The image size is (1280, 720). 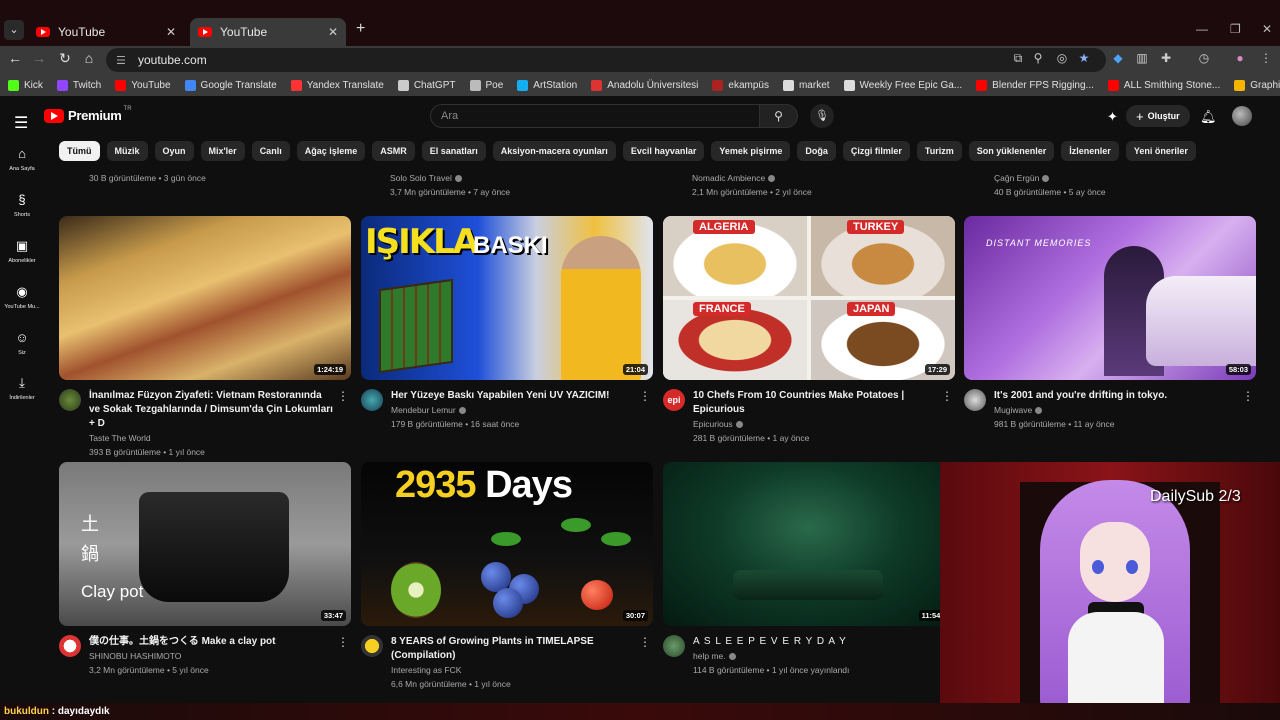 What do you see at coordinates (205, 544) in the screenshot?
I see `video-thumbnail: 土 鍋 Clay pot 33:47` at bounding box center [205, 544].